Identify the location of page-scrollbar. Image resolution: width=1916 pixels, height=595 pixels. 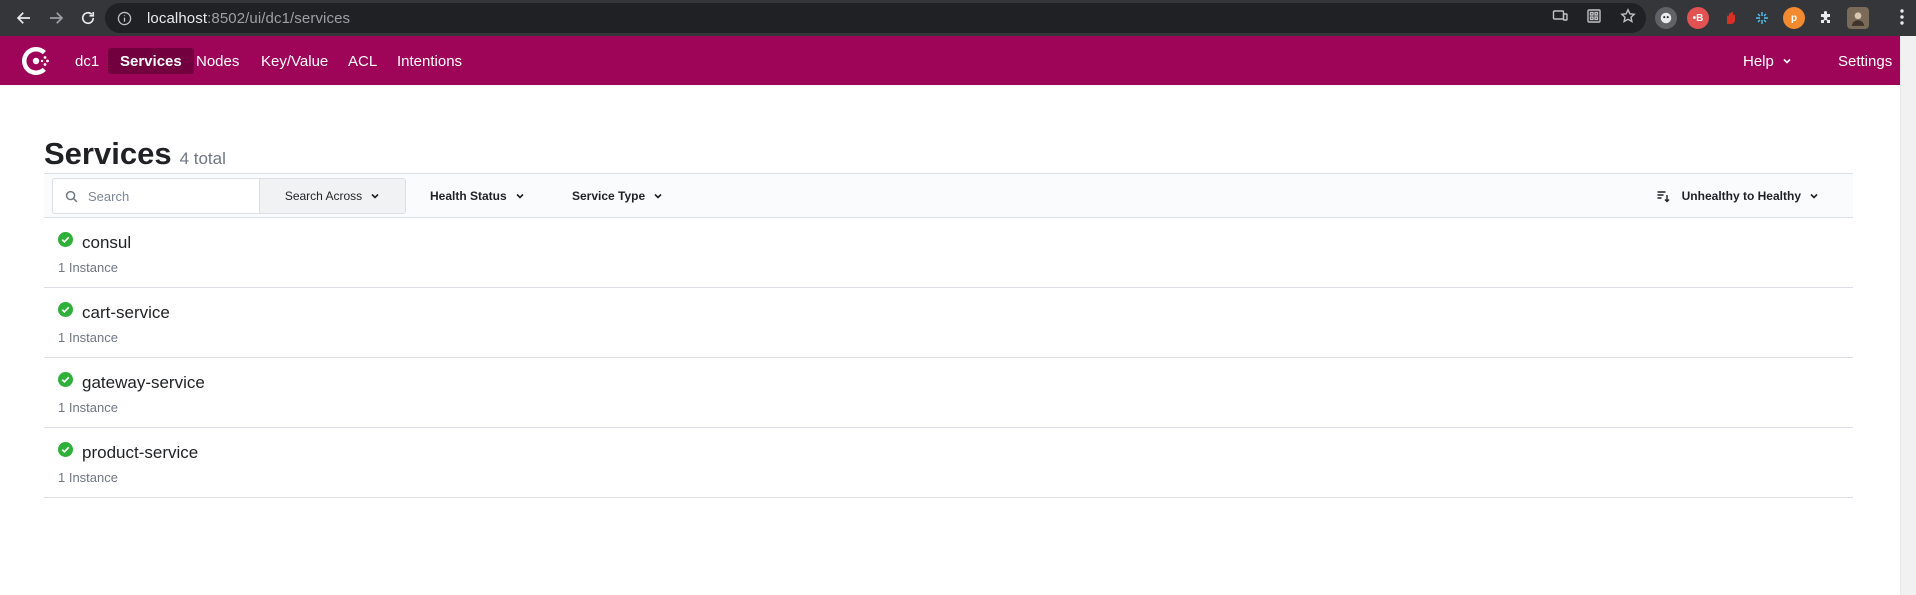
(1908, 315).